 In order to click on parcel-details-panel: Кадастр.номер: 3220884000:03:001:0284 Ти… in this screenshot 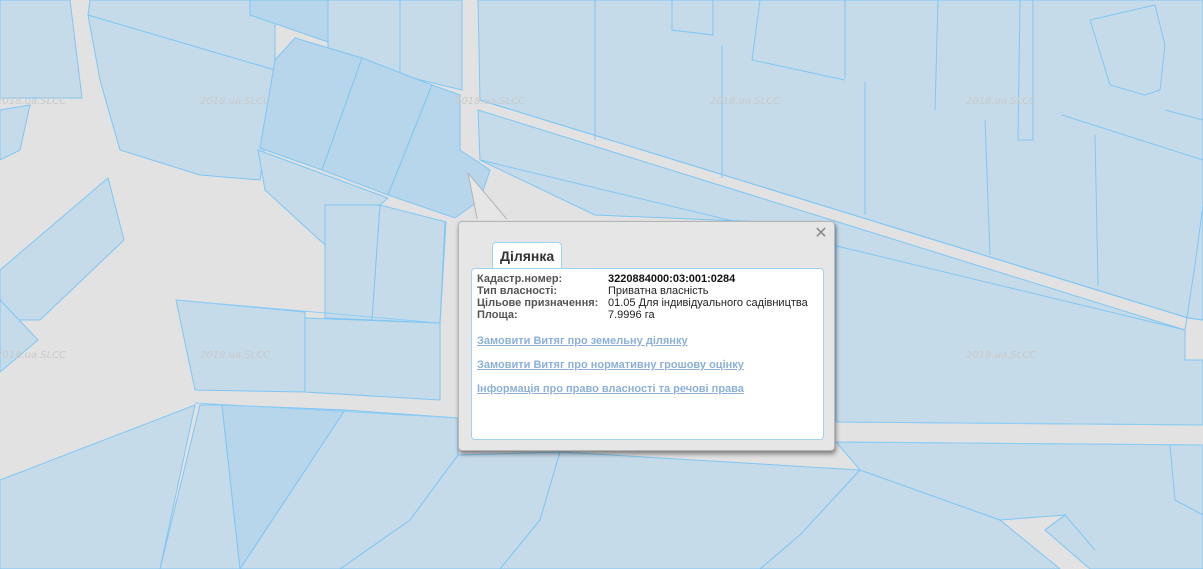, I will do `click(647, 354)`.